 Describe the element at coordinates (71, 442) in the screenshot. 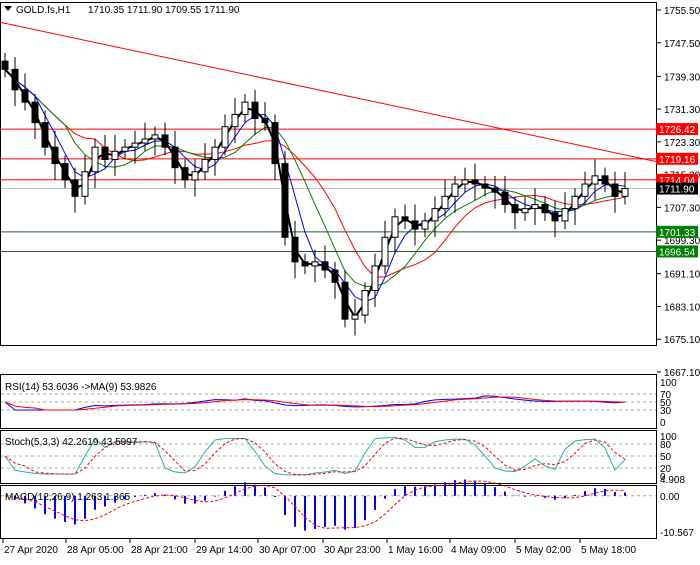

I see `stoch-title: Stoch(5,3,3) 42.2619 43.5997` at that location.